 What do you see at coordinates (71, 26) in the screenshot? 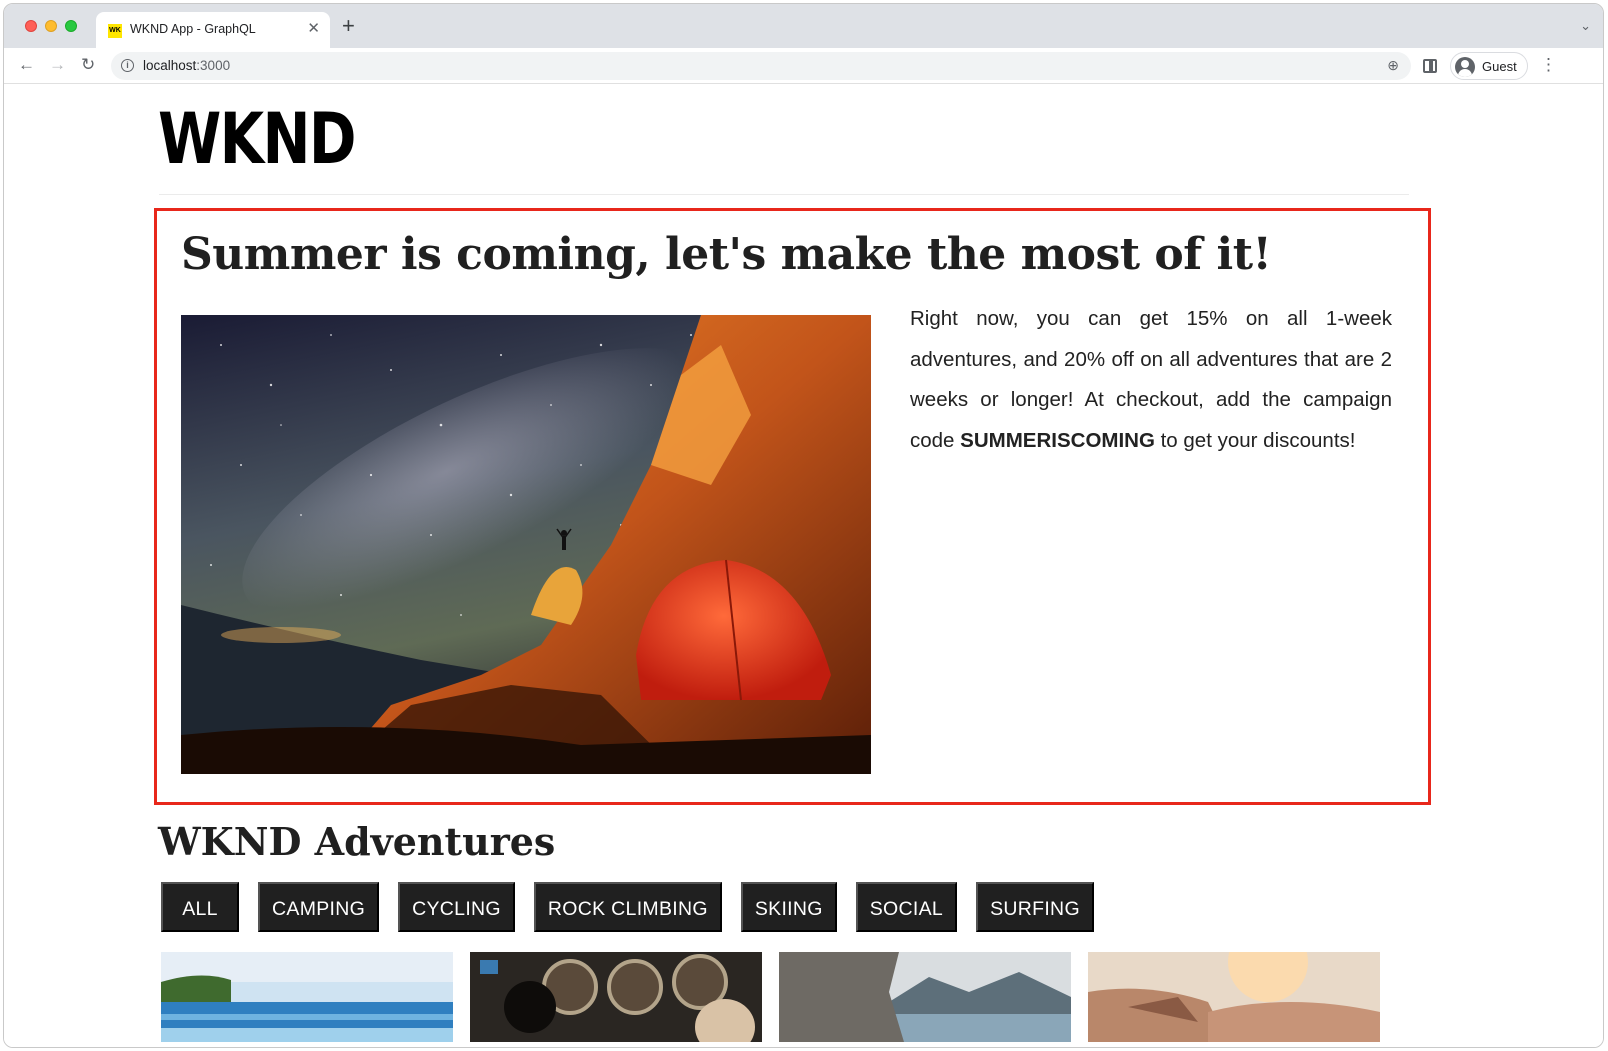
I see `maximize-window-button` at bounding box center [71, 26].